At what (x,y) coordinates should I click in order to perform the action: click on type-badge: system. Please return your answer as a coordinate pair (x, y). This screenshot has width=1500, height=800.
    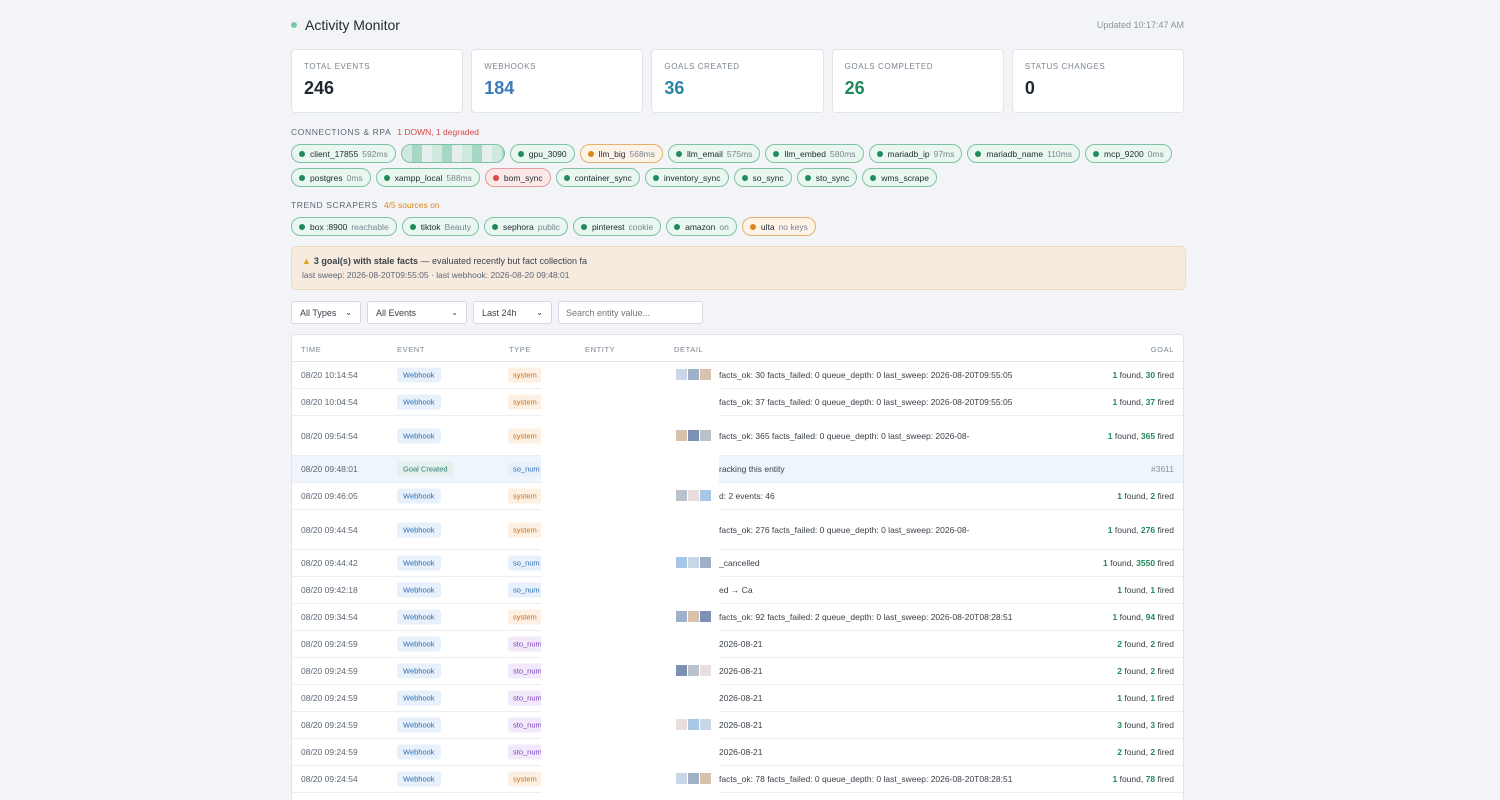
    Looking at the image, I should click on (525, 779).